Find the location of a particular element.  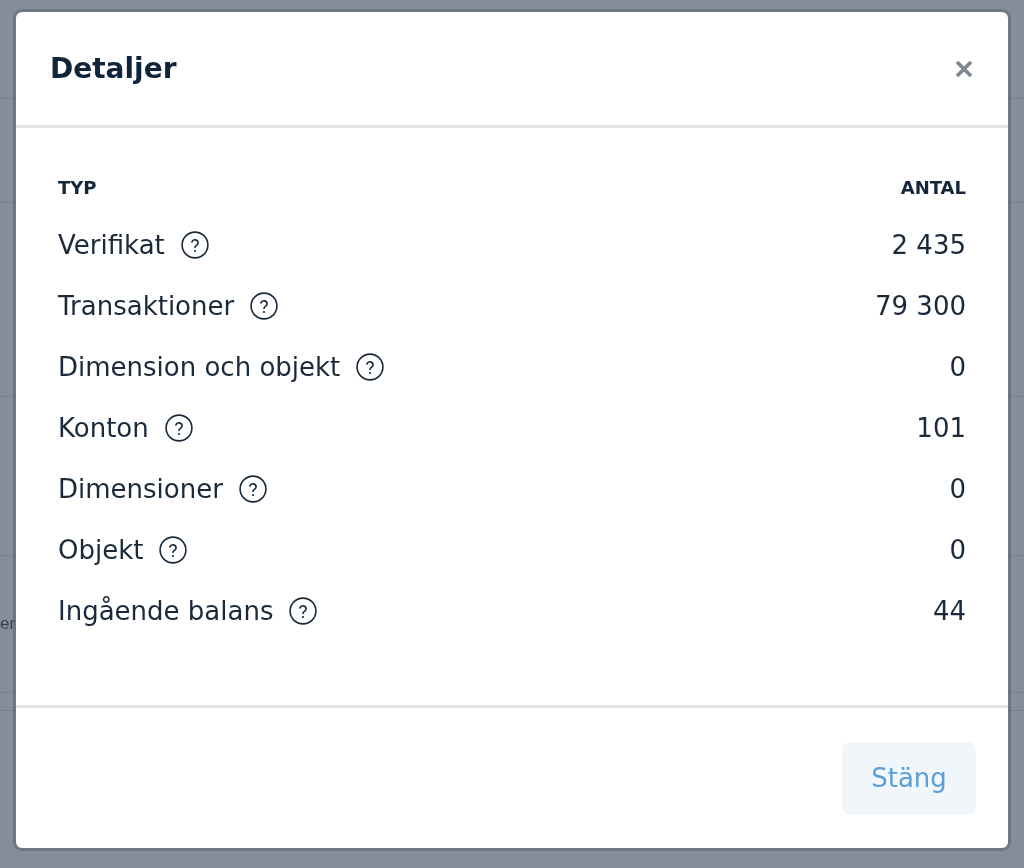

count-value: 79 300 is located at coordinates (920, 305).